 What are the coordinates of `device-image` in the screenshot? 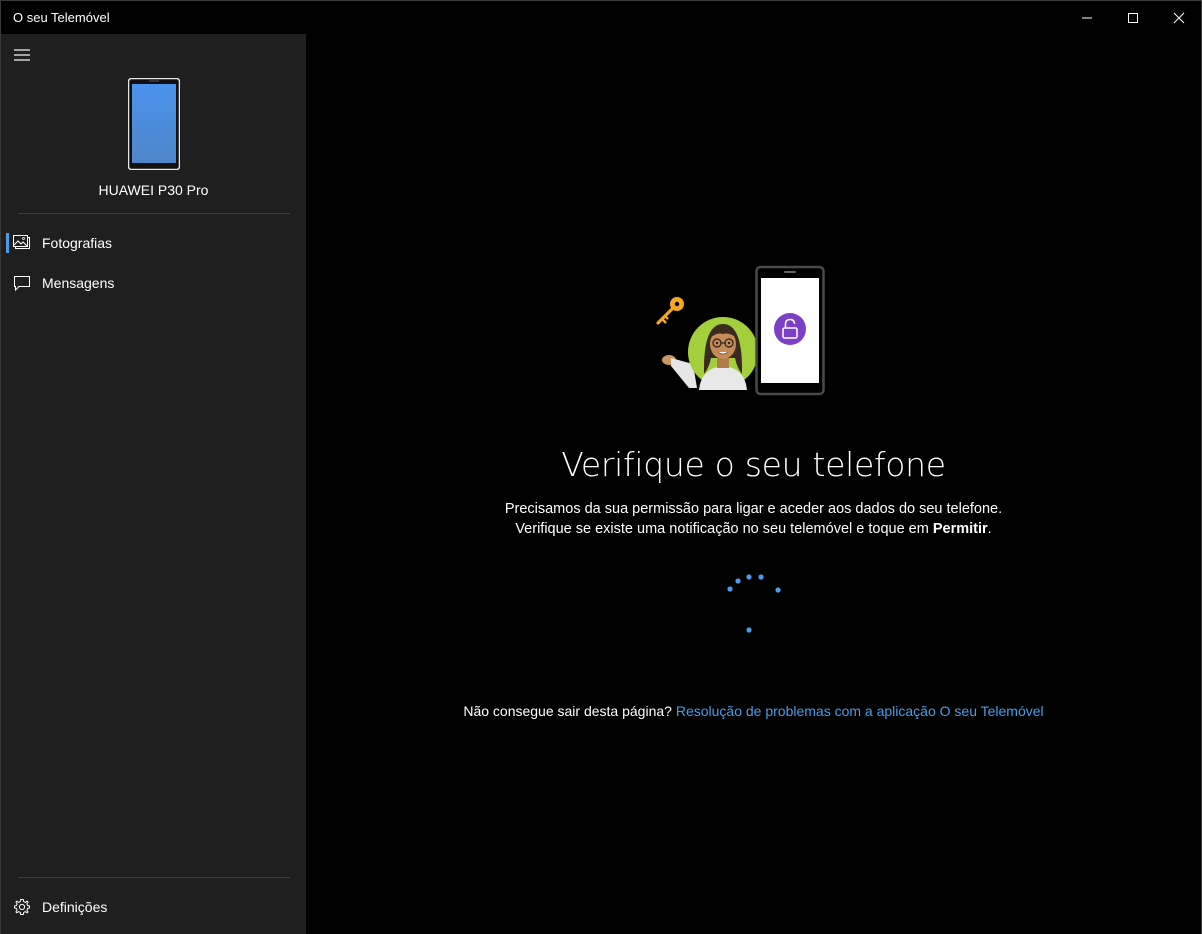 It's located at (154, 126).